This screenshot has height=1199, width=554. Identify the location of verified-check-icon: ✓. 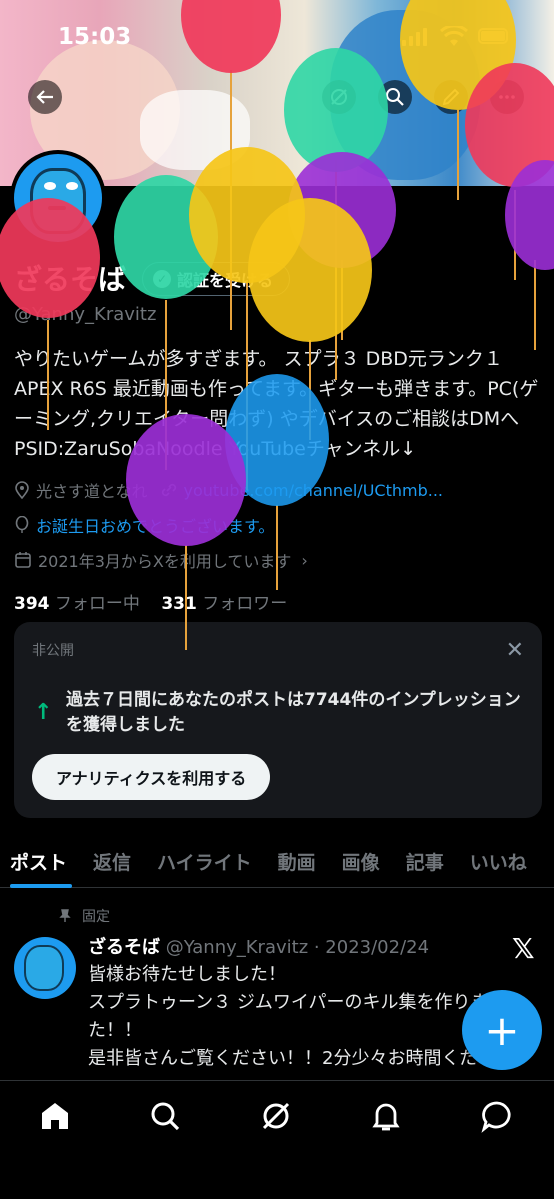
(162, 279).